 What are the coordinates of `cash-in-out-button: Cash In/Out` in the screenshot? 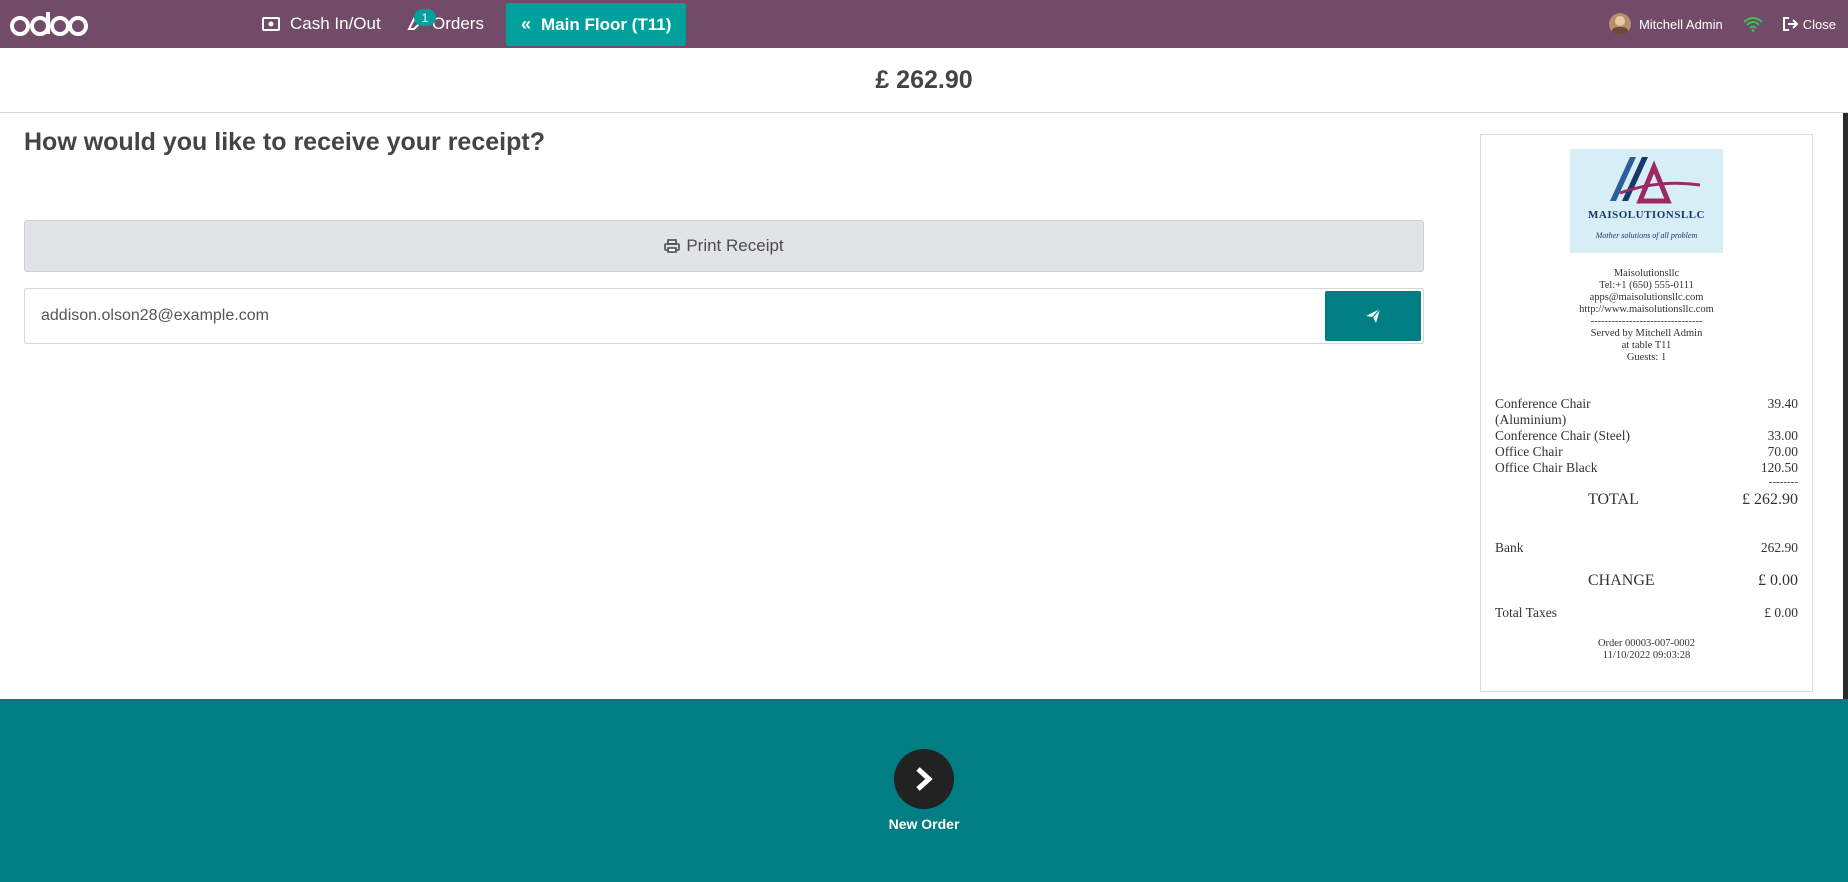 It's located at (321, 24).